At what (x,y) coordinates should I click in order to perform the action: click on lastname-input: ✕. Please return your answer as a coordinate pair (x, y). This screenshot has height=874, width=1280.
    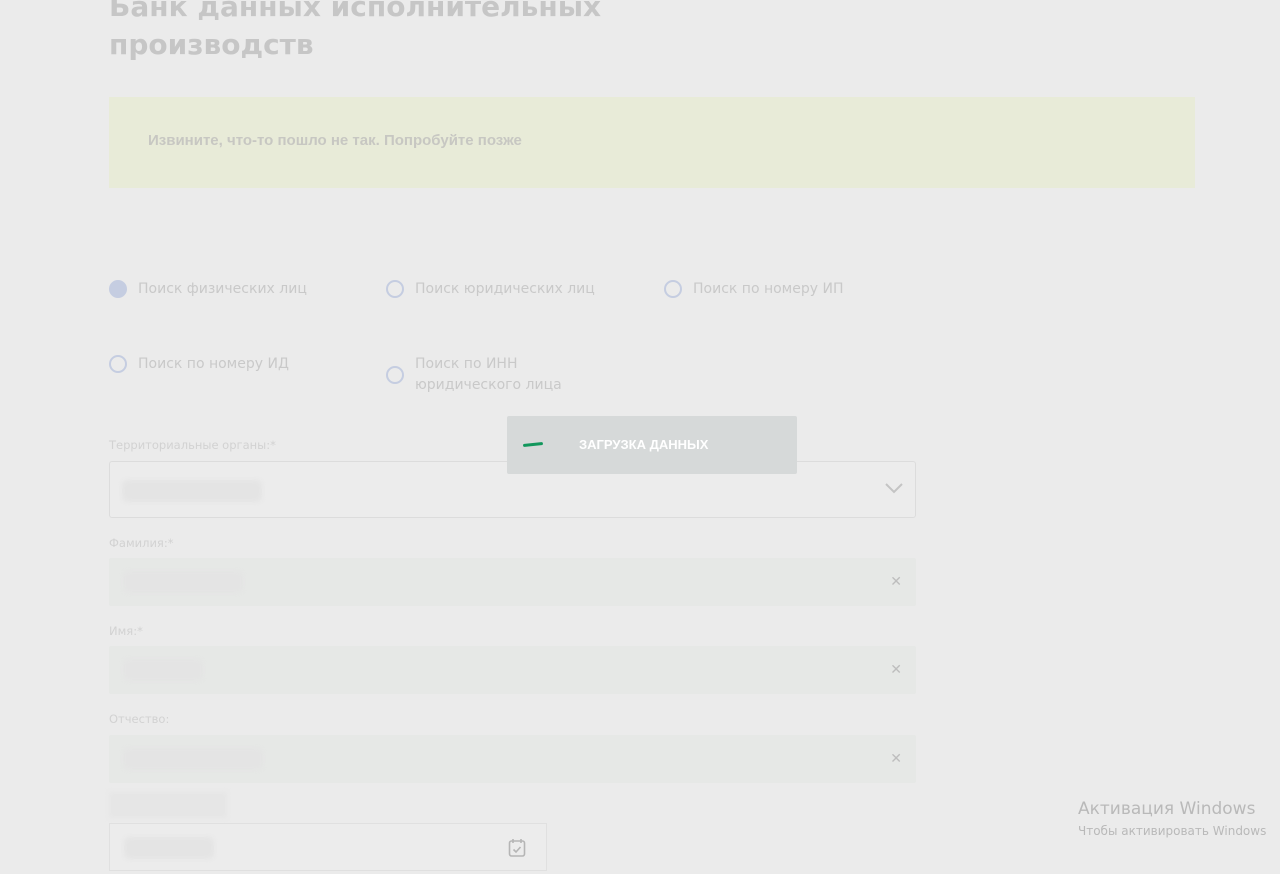
    Looking at the image, I should click on (512, 582).